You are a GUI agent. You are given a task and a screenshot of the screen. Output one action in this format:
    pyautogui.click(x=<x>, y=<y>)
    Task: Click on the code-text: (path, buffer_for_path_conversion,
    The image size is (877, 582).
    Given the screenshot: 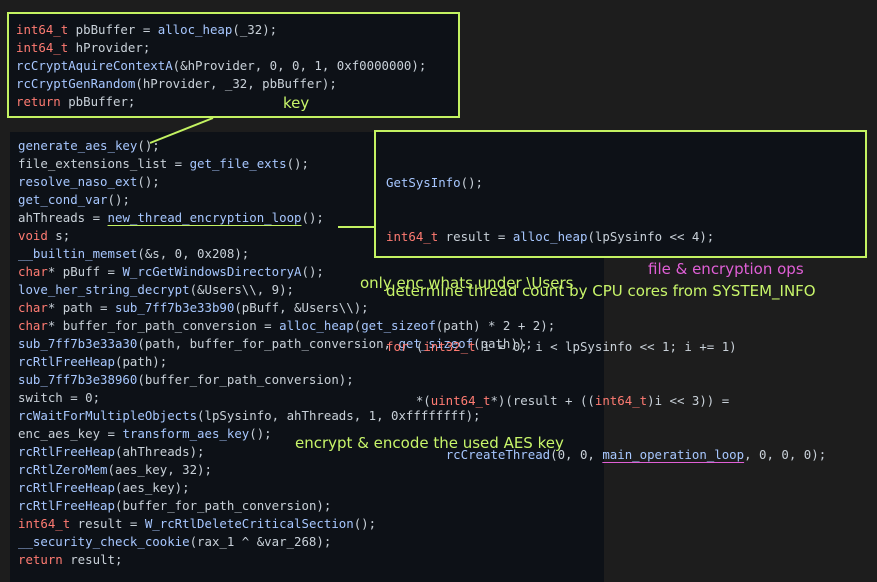 What is the action you would take?
    pyautogui.click(x=268, y=343)
    